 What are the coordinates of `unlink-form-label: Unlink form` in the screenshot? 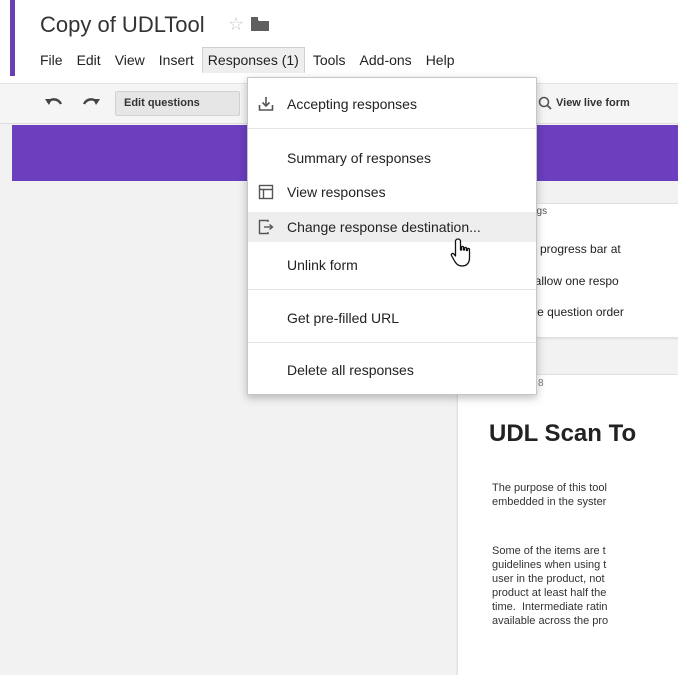 It's located at (322, 265).